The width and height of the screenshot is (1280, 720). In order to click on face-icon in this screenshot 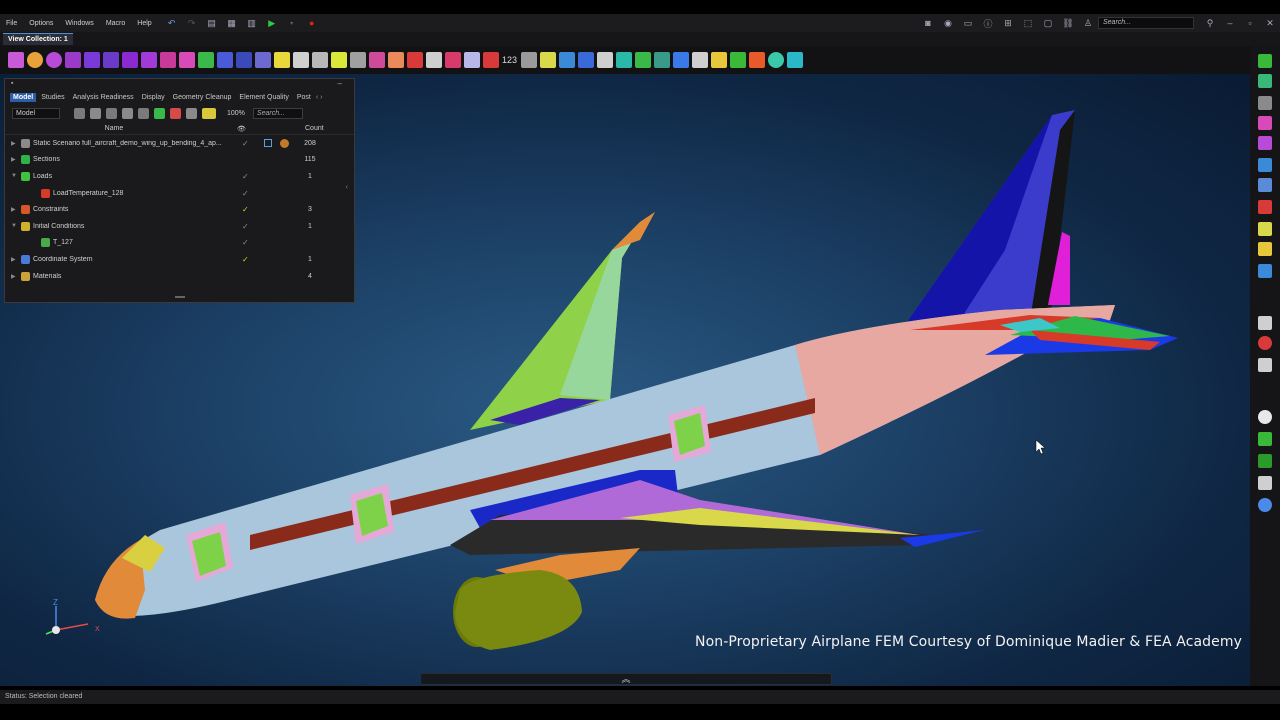, I will do `click(320, 60)`.